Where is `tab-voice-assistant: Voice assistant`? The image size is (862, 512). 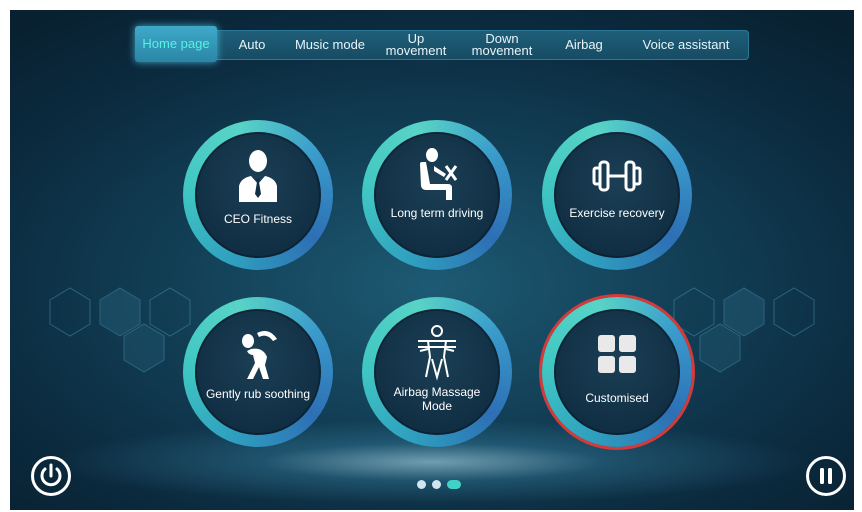 tab-voice-assistant: Voice assistant is located at coordinates (686, 45).